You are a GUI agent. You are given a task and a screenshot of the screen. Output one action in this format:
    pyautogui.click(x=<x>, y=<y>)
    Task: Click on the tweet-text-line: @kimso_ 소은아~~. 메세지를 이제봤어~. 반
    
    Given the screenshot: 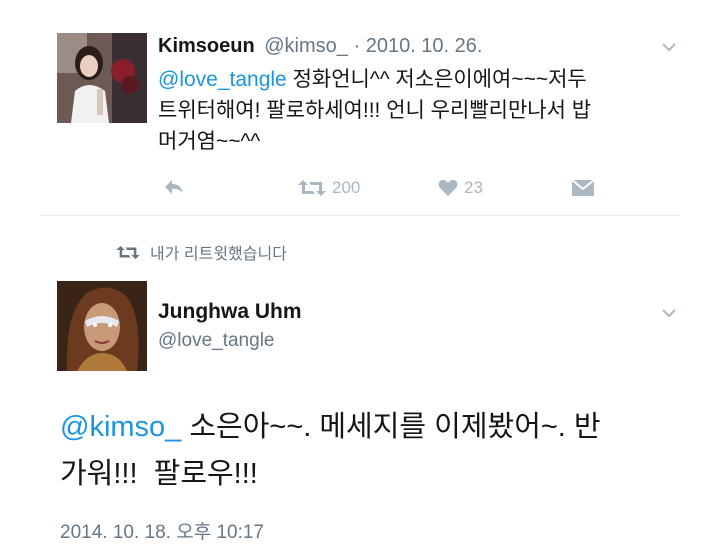 What is the action you would take?
    pyautogui.click(x=380, y=427)
    